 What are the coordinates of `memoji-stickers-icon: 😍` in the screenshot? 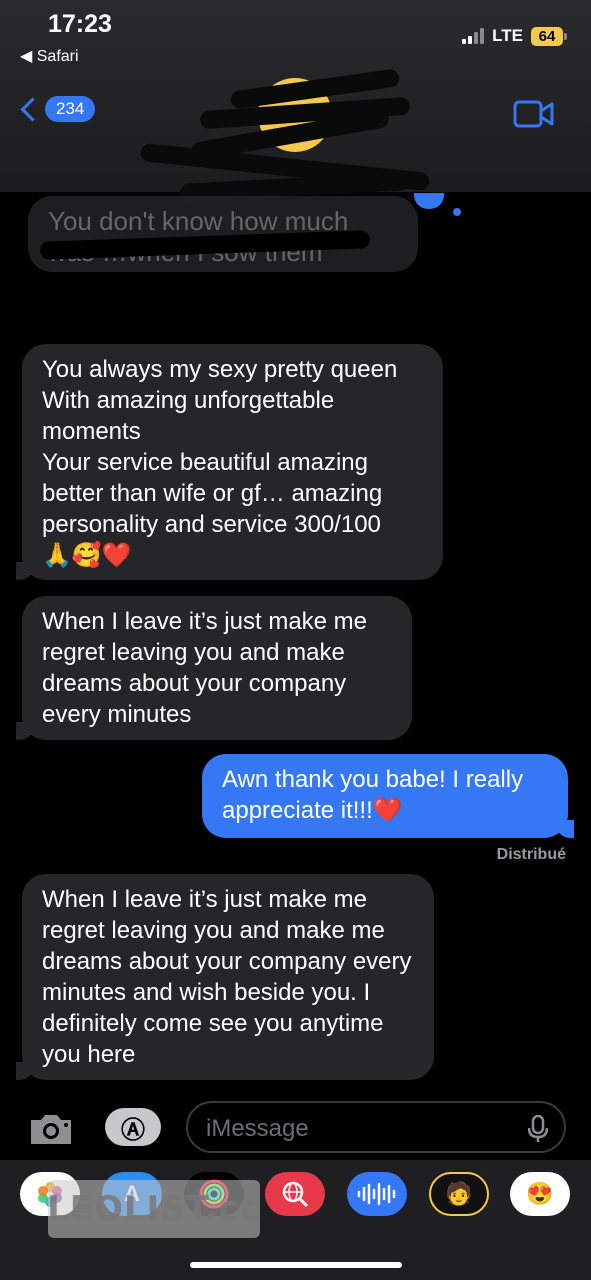 It's located at (540, 1193).